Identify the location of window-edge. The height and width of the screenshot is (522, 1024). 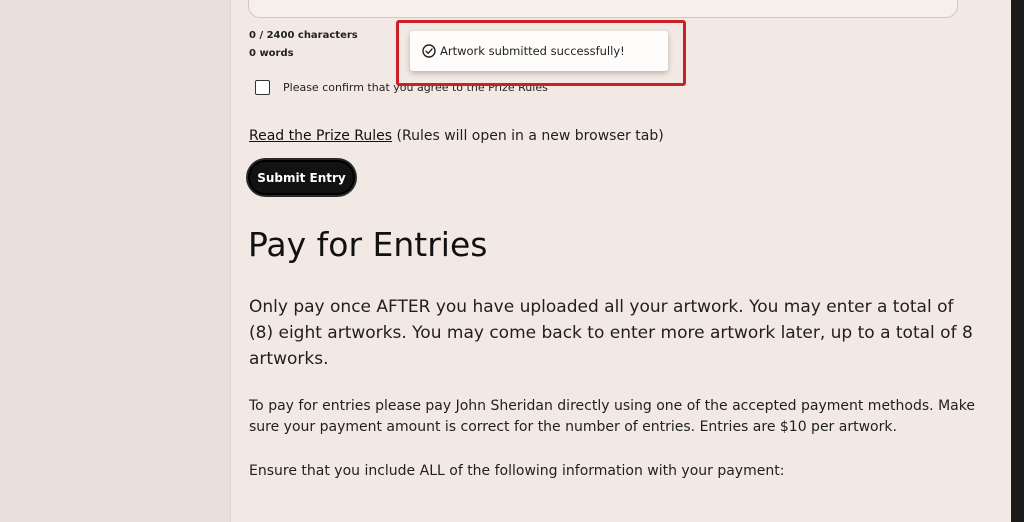
(1017, 261).